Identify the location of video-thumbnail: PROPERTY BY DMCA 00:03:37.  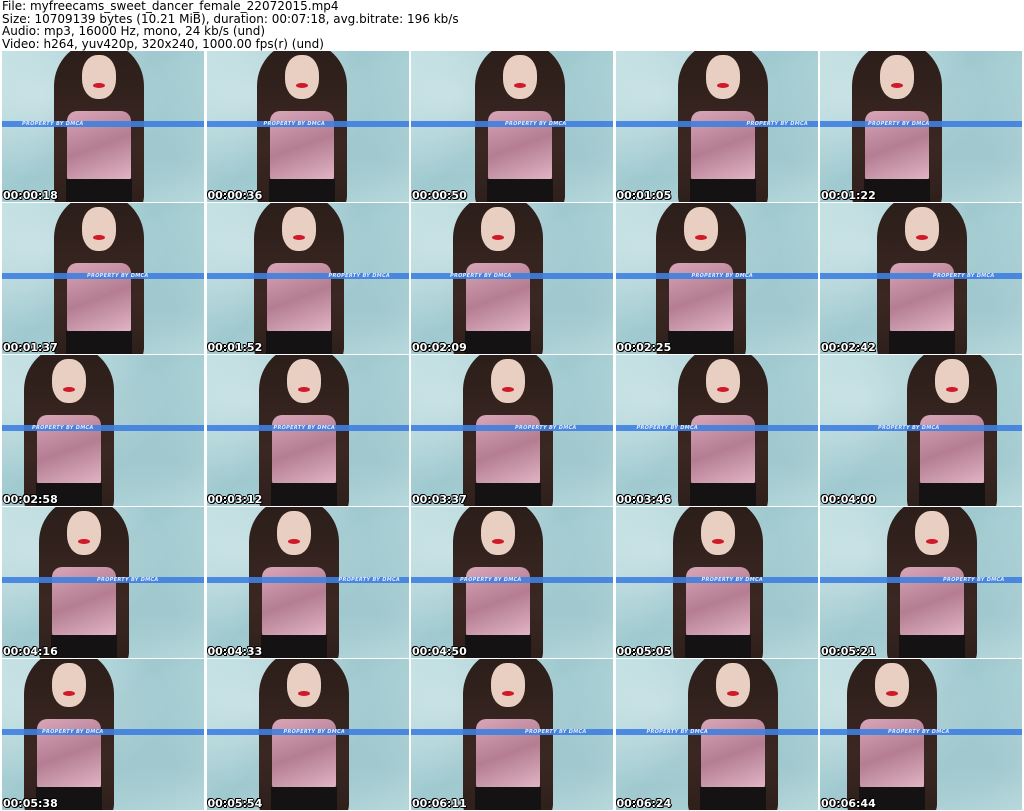
(512, 430).